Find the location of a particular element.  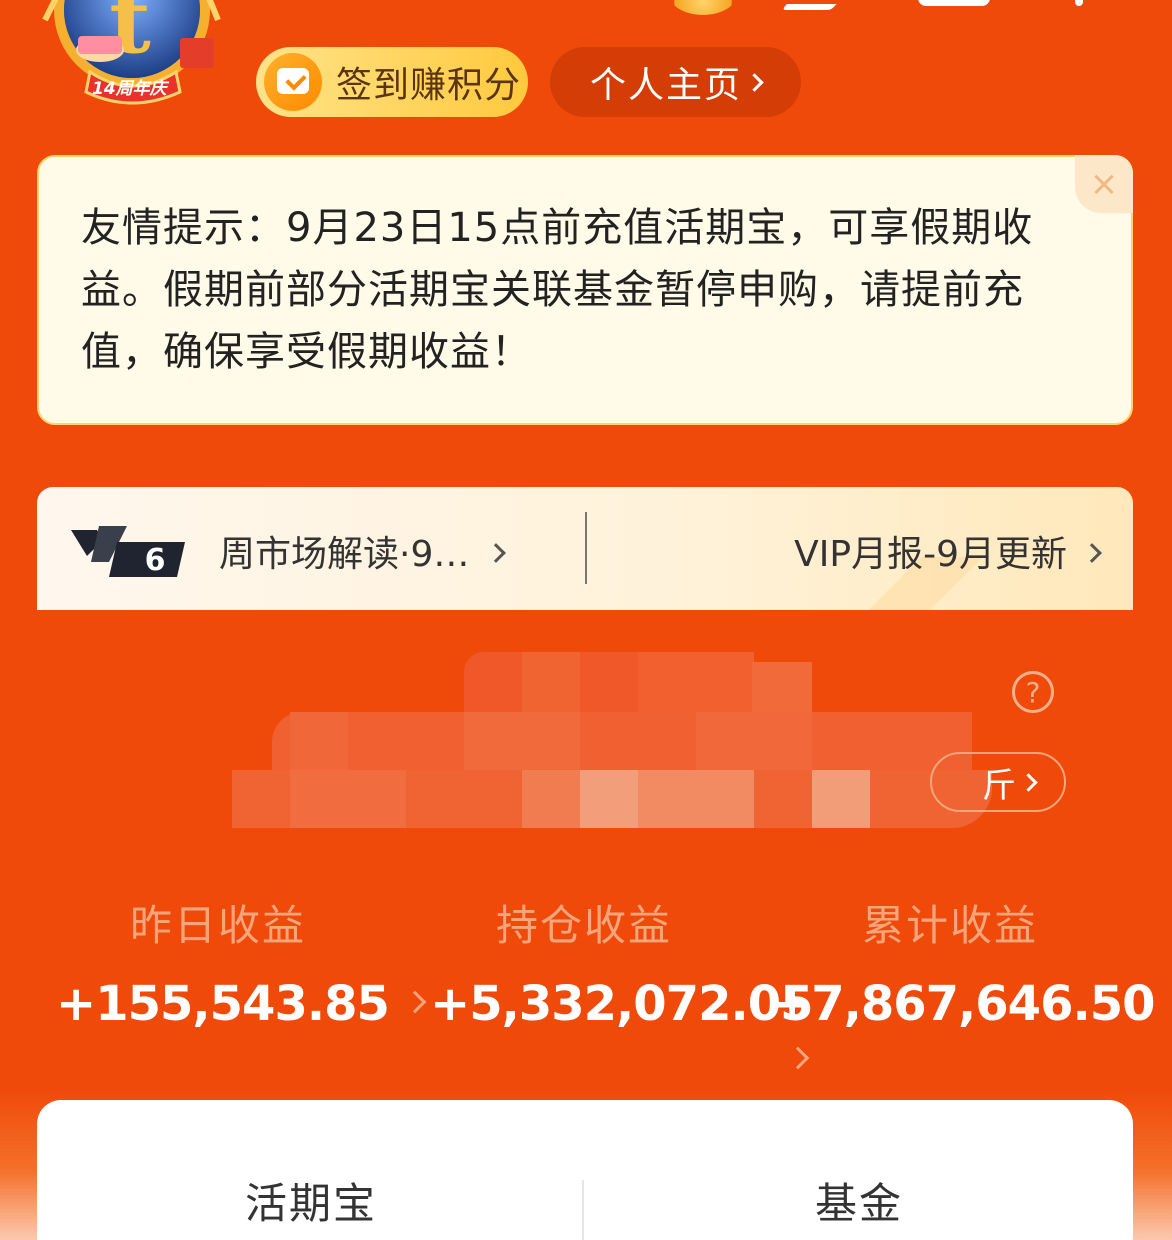

edit-icon is located at coordinates (815, 5).